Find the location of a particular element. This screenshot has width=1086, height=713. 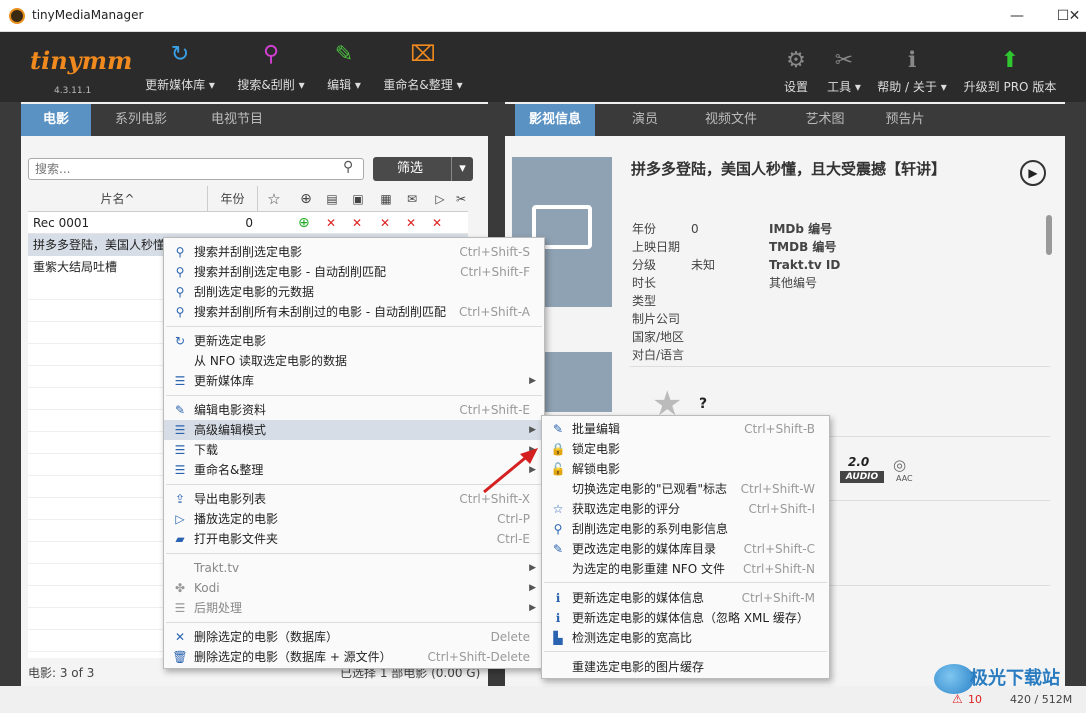

context-menu-item: ✤ Kodi ▶ is located at coordinates (354, 588).